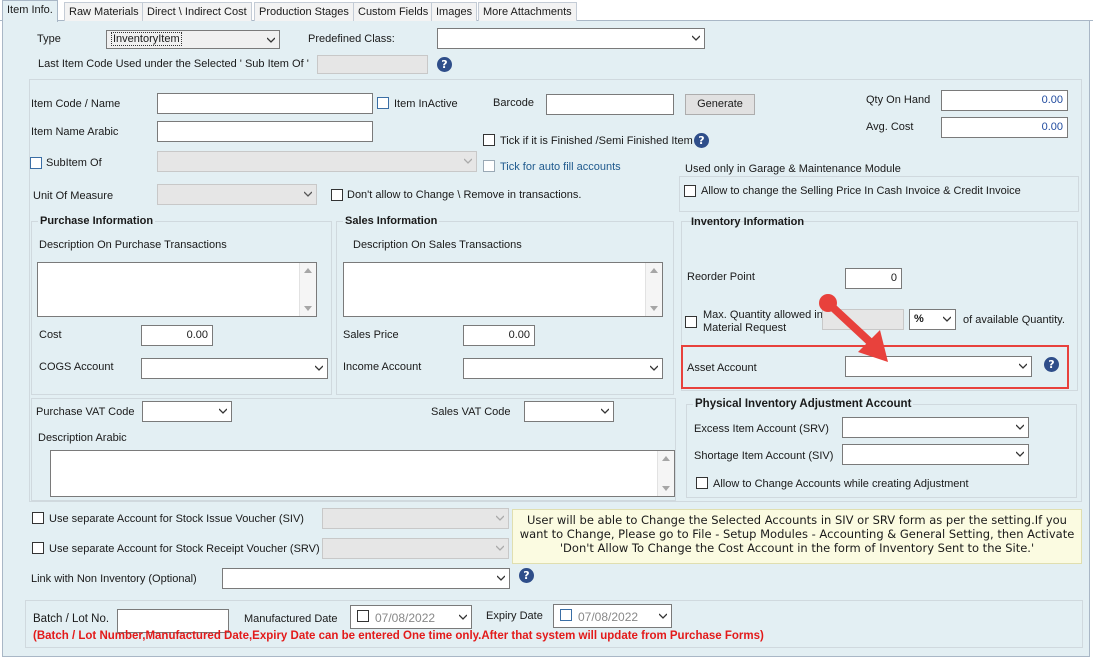  Describe the element at coordinates (73, 196) in the screenshot. I see `uom-label: Unit Of Measure` at that location.